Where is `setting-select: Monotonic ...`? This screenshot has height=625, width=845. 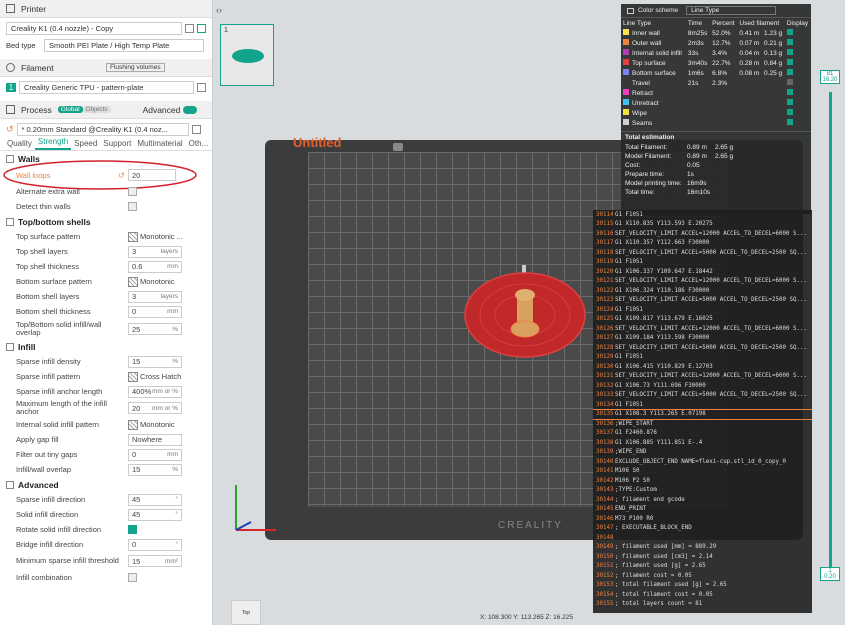
setting-select: Monotonic ... is located at coordinates (161, 236).